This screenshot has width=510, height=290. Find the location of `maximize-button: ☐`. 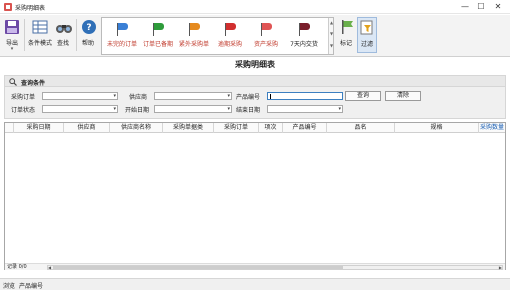

maximize-button: ☐ is located at coordinates (481, 6).